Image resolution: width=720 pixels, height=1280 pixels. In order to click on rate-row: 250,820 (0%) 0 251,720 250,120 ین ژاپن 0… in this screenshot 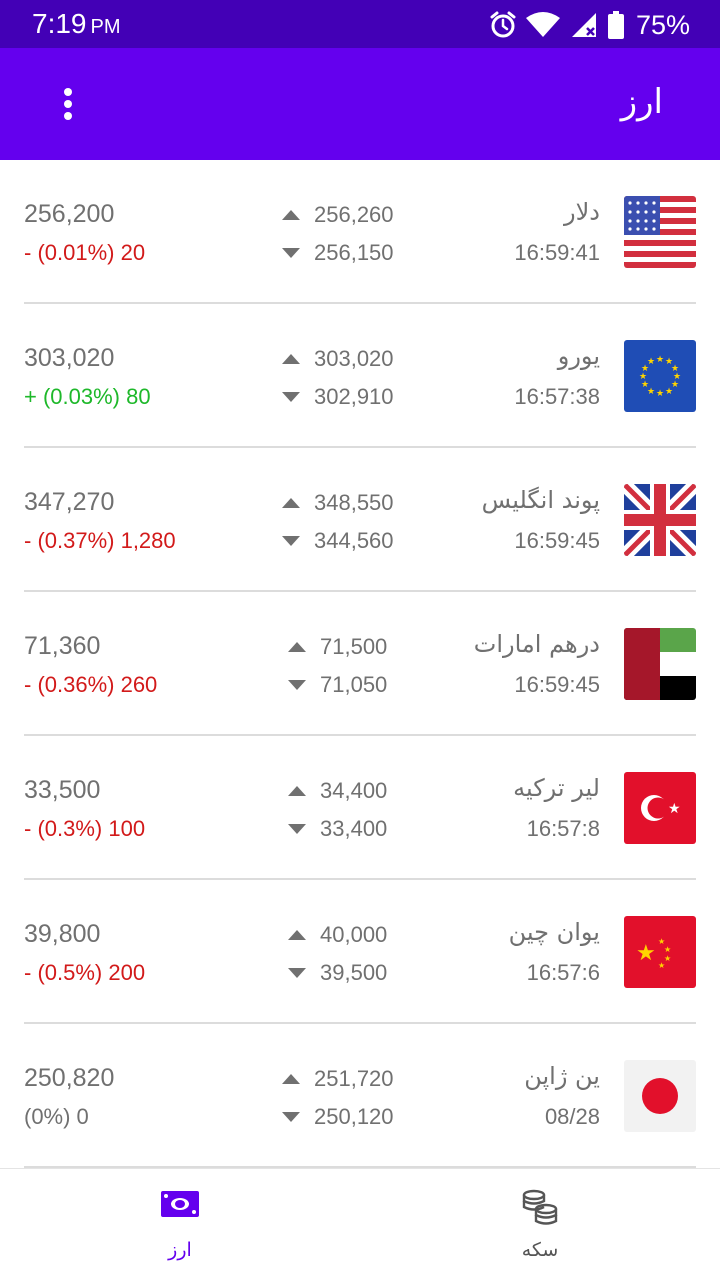, I will do `click(360, 1096)`.